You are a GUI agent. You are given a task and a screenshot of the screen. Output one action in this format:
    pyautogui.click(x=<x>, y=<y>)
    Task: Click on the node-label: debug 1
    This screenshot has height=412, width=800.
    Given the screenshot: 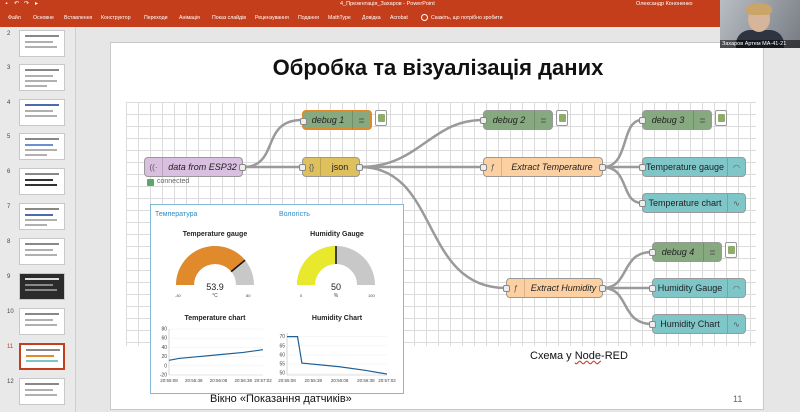 What is the action you would take?
    pyautogui.click(x=328, y=120)
    